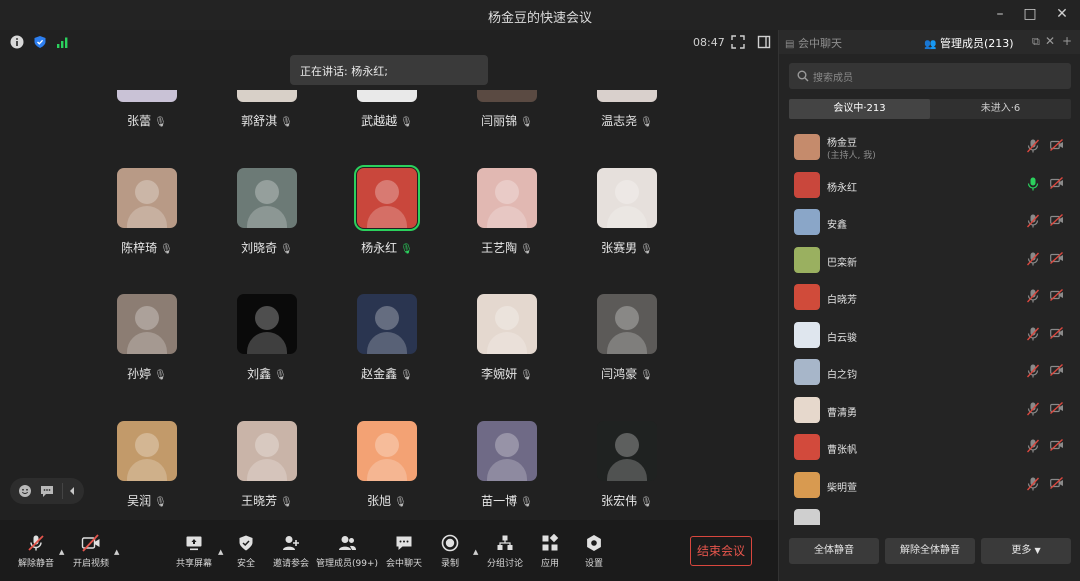 This screenshot has width=1080, height=581. Describe the element at coordinates (1050, 41) in the screenshot. I see `close-panel-icon: ✕` at that location.